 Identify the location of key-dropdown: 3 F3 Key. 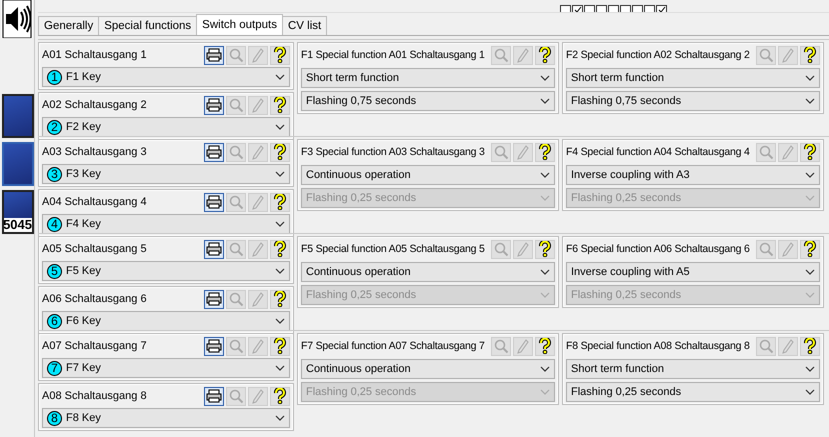
(166, 174).